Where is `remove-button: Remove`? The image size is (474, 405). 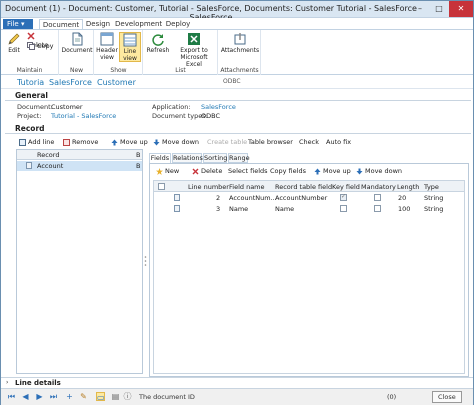
remove-button: Remove is located at coordinates (80, 142).